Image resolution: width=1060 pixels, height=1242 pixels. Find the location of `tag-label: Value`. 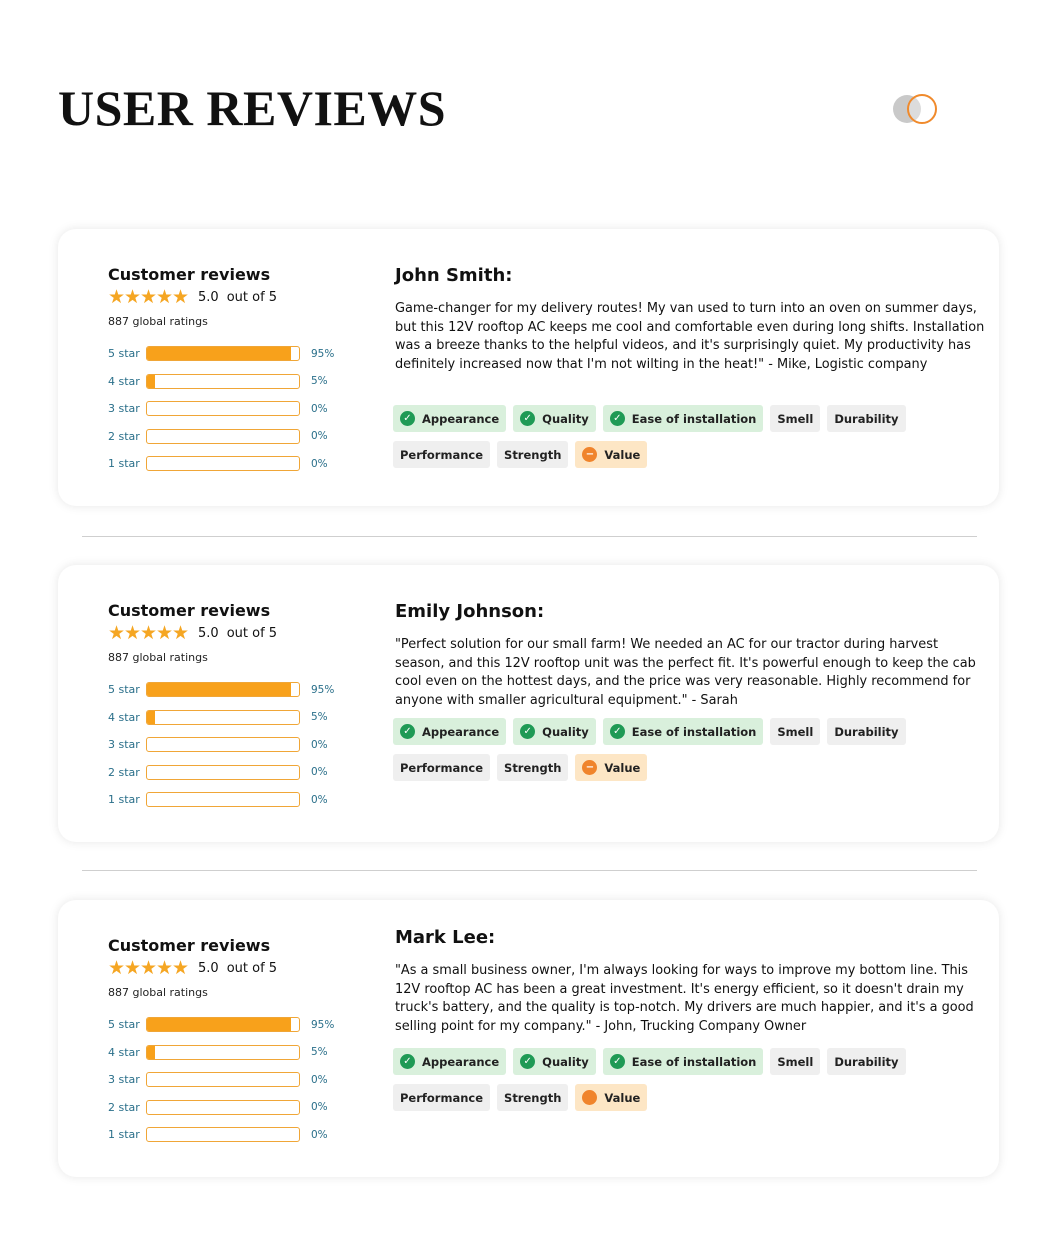

tag-label: Value is located at coordinates (622, 454).